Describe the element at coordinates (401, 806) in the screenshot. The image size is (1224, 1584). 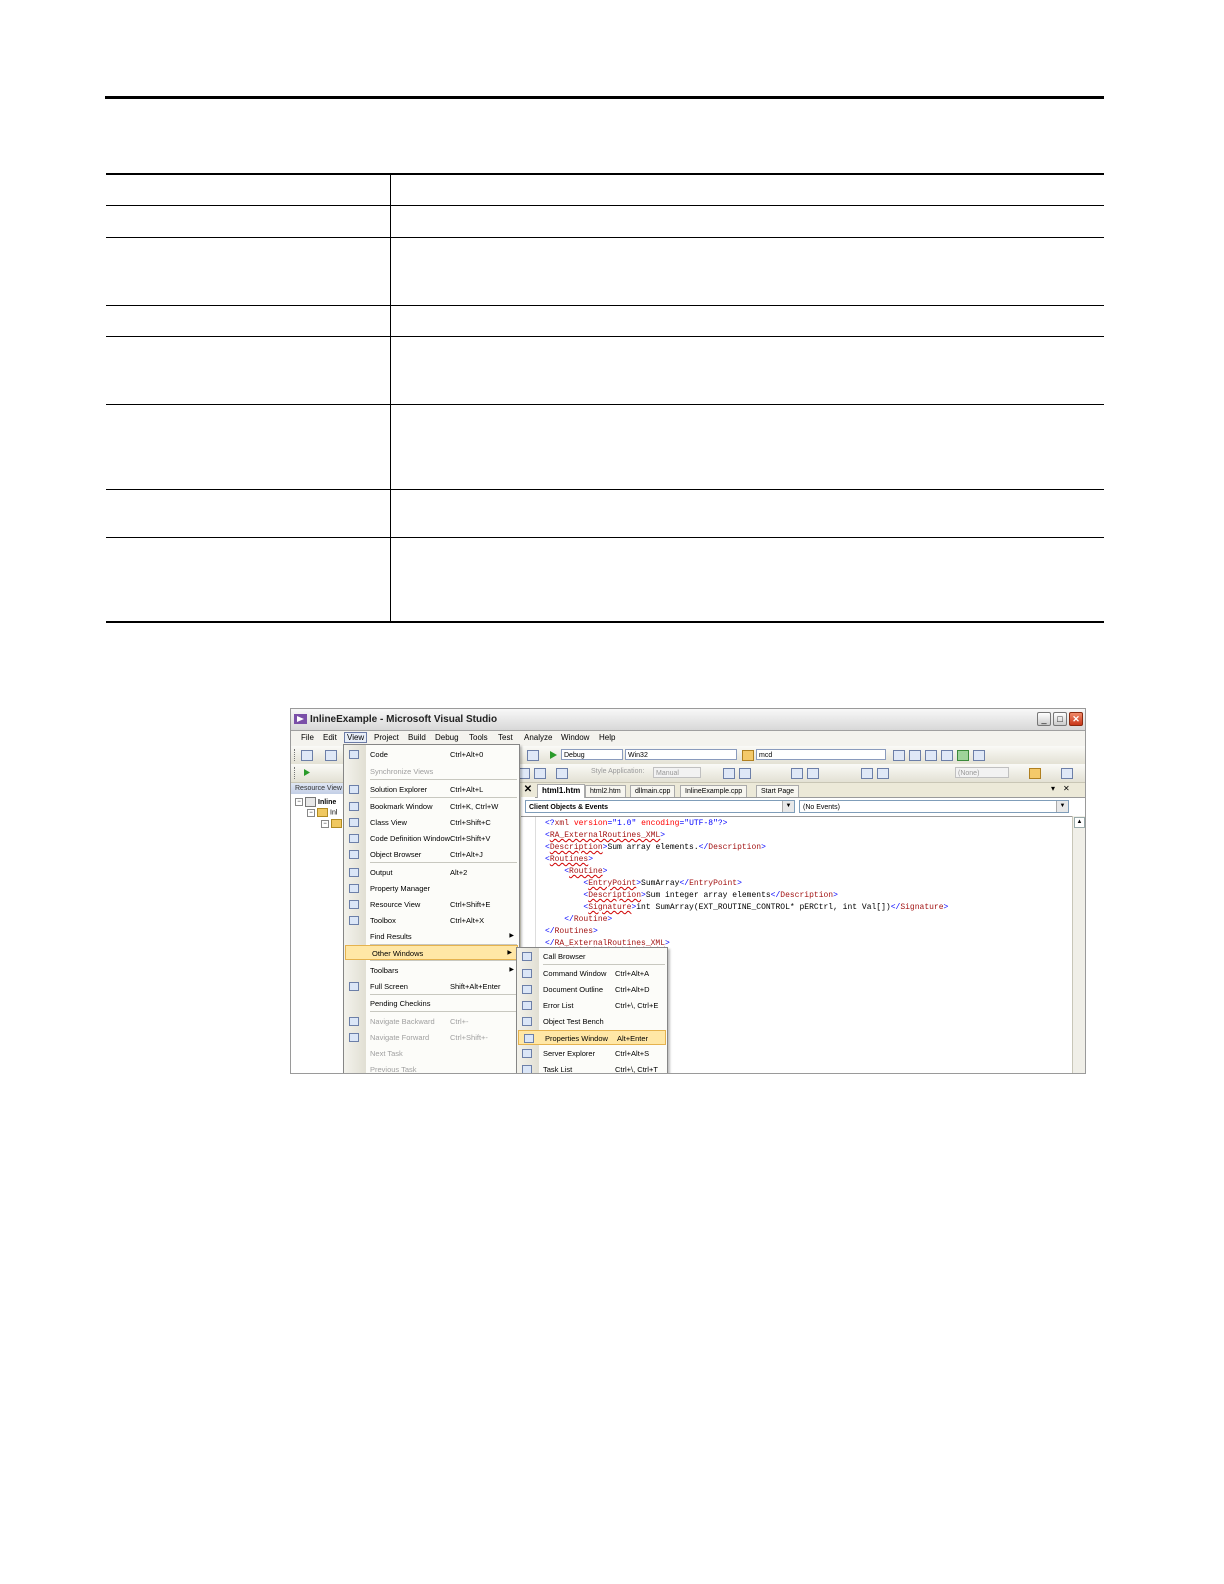
I see `menu-item-label: Bookmark Window` at that location.